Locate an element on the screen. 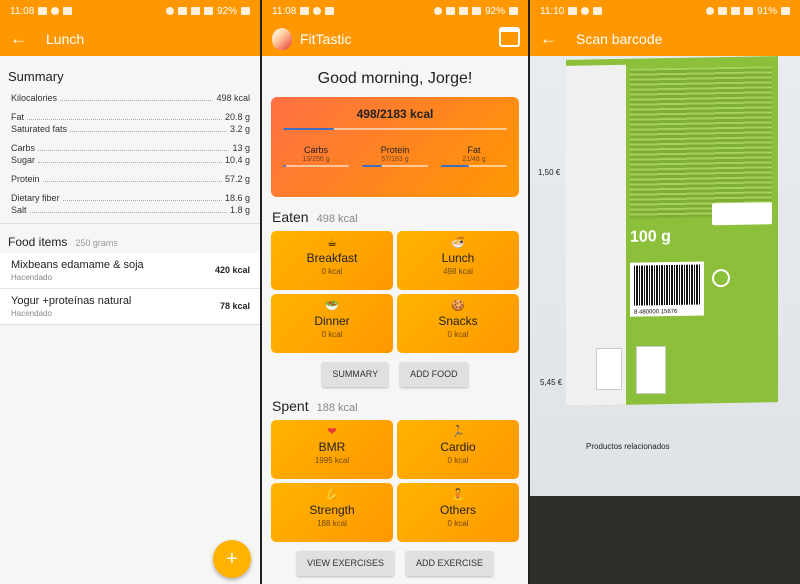 The image size is (800, 584). meal-kcal: 498 kcal is located at coordinates (458, 271).